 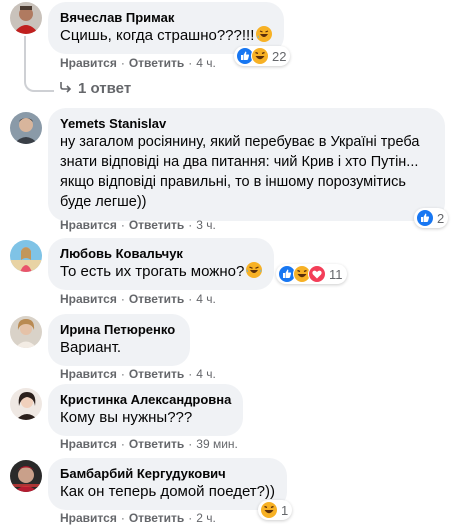 I want to click on reaction-summary: 1, so click(x=275, y=510).